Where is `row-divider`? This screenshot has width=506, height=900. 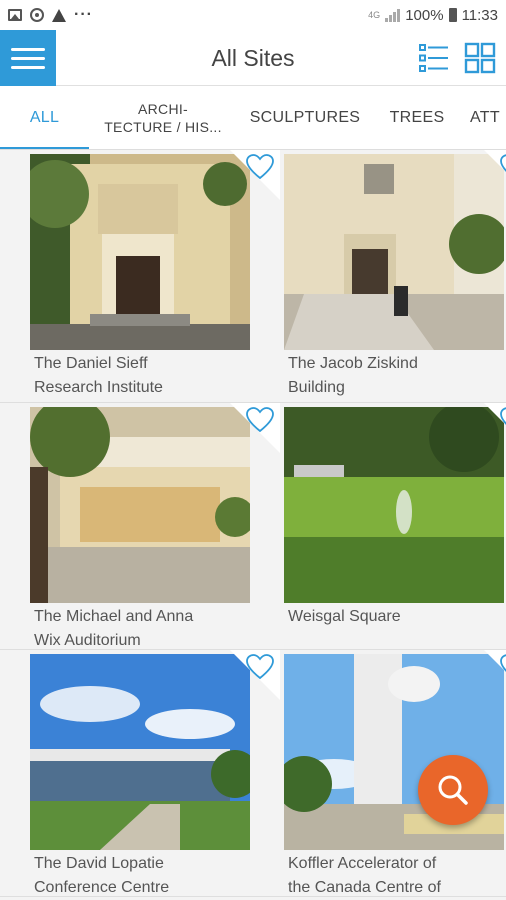
row-divider is located at coordinates (253, 896).